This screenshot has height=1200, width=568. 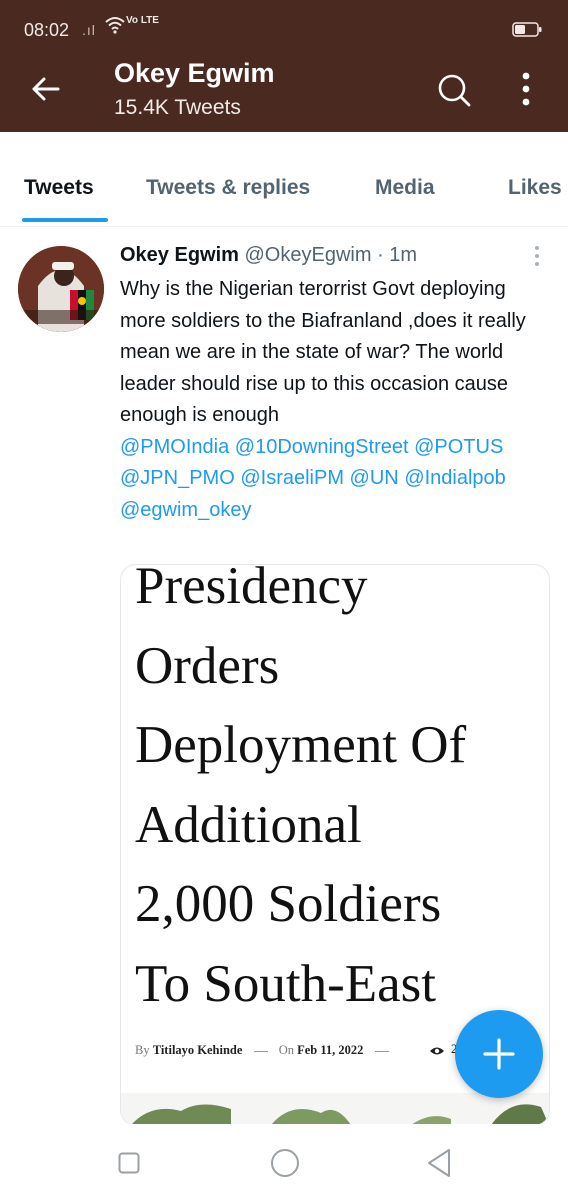 I want to click on mention-link: @IsraeliPM, so click(x=292, y=478).